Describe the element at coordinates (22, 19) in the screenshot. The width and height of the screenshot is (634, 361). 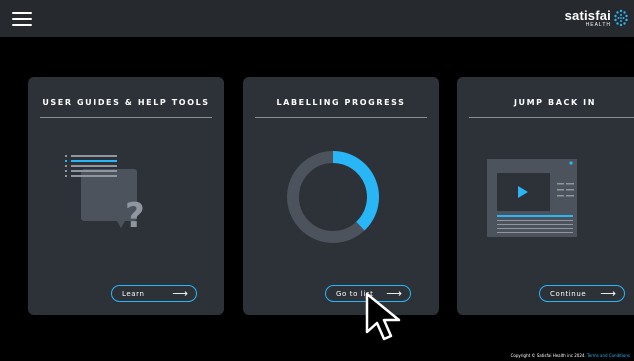
I see `hamburger-menu-icon` at that location.